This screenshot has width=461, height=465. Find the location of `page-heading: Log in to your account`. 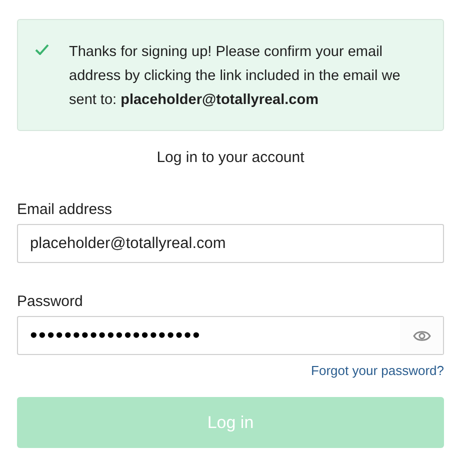

page-heading: Log in to your account is located at coordinates (231, 158).